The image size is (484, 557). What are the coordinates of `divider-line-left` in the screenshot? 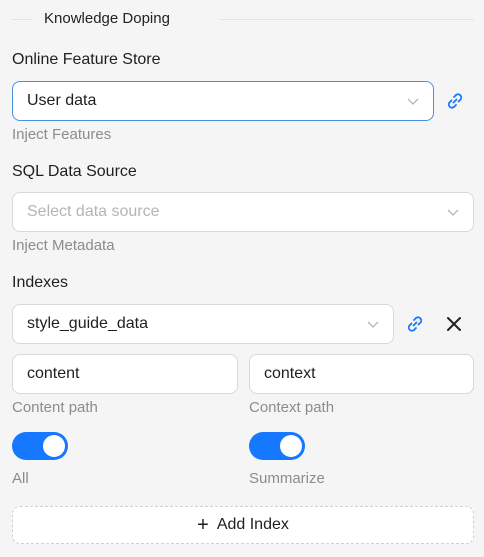 It's located at (22, 19).